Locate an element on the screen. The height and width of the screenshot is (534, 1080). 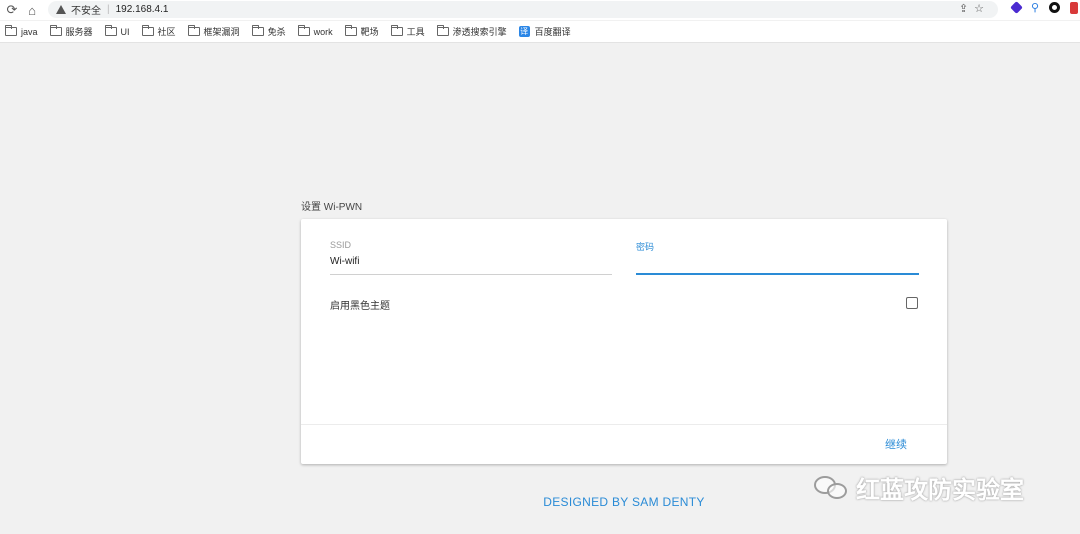
extension-pin-icon: ⚲ is located at coordinates (1035, 7).